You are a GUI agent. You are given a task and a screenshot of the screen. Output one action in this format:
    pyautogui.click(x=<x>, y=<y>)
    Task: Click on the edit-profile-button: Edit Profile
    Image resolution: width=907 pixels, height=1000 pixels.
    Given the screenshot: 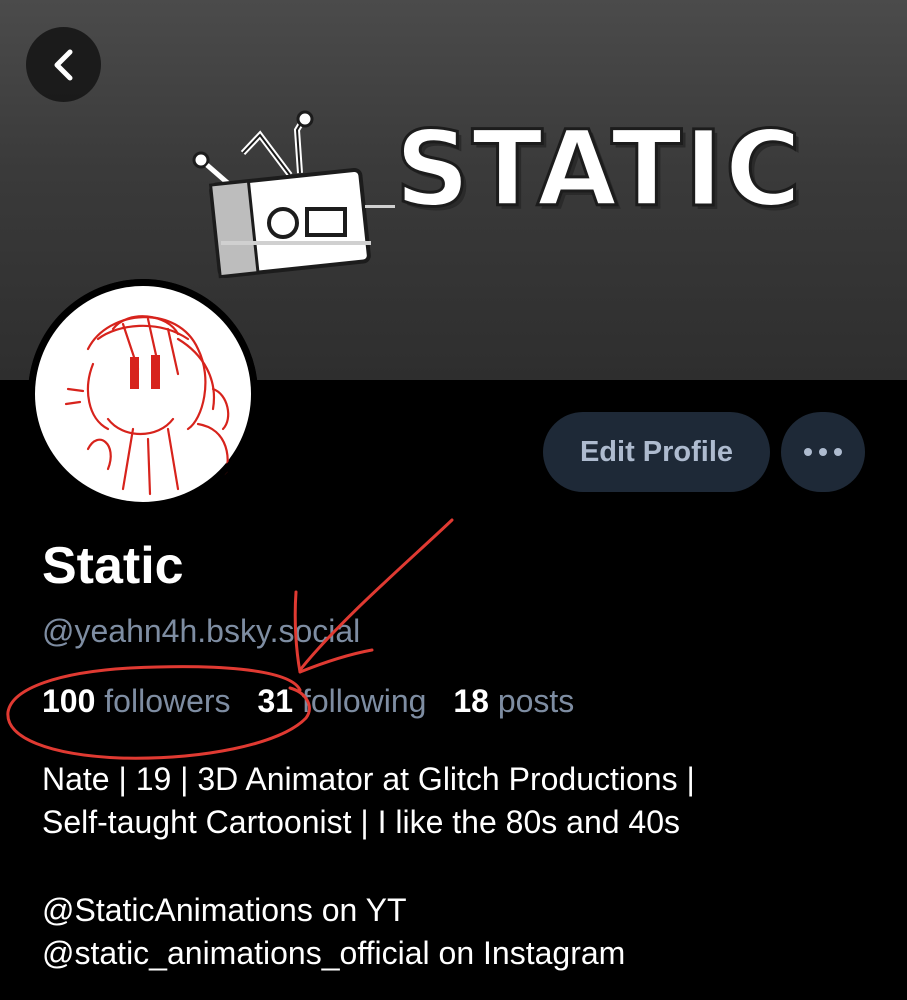 What is the action you would take?
    pyautogui.click(x=656, y=452)
    